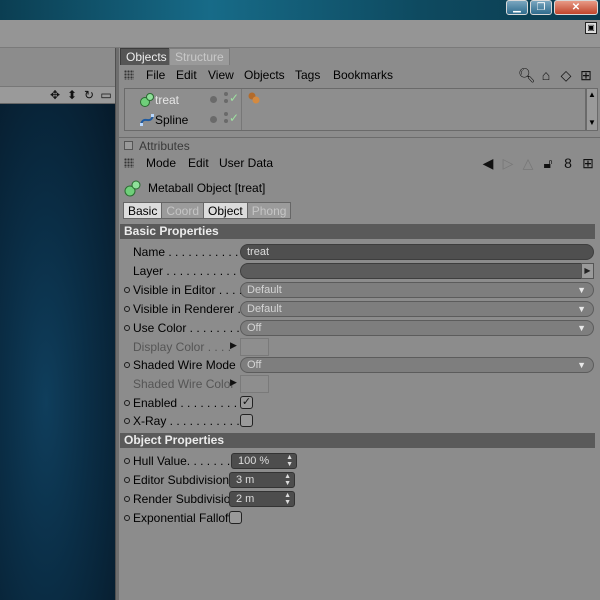 The image size is (600, 600). I want to click on maximize-button: ❐, so click(541, 7).